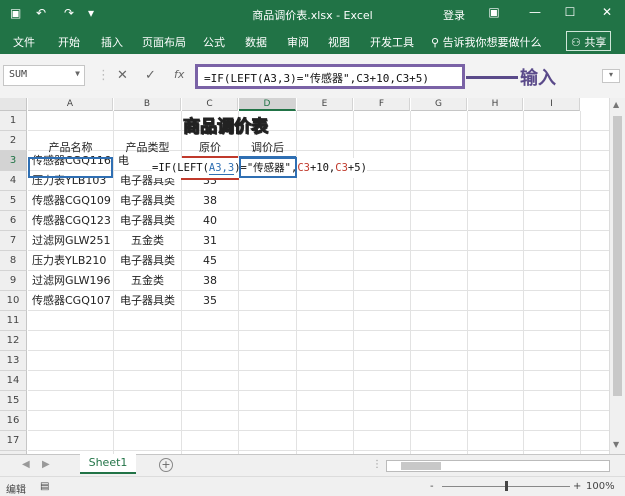  I want to click on cell-original-price: 35, so click(210, 301).